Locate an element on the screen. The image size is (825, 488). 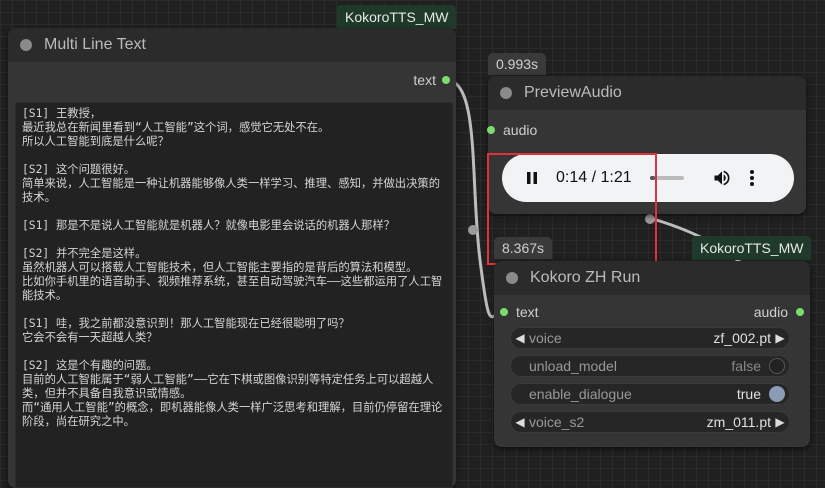
node-title-bar: Kokoro ZH Run is located at coordinates (652, 278).